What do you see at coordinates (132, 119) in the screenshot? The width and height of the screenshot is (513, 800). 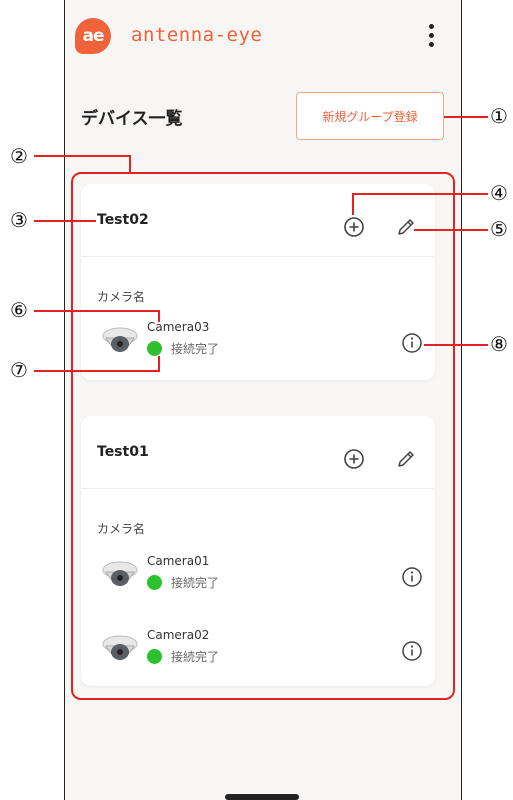 I see `page-title: デバイス一覧` at bounding box center [132, 119].